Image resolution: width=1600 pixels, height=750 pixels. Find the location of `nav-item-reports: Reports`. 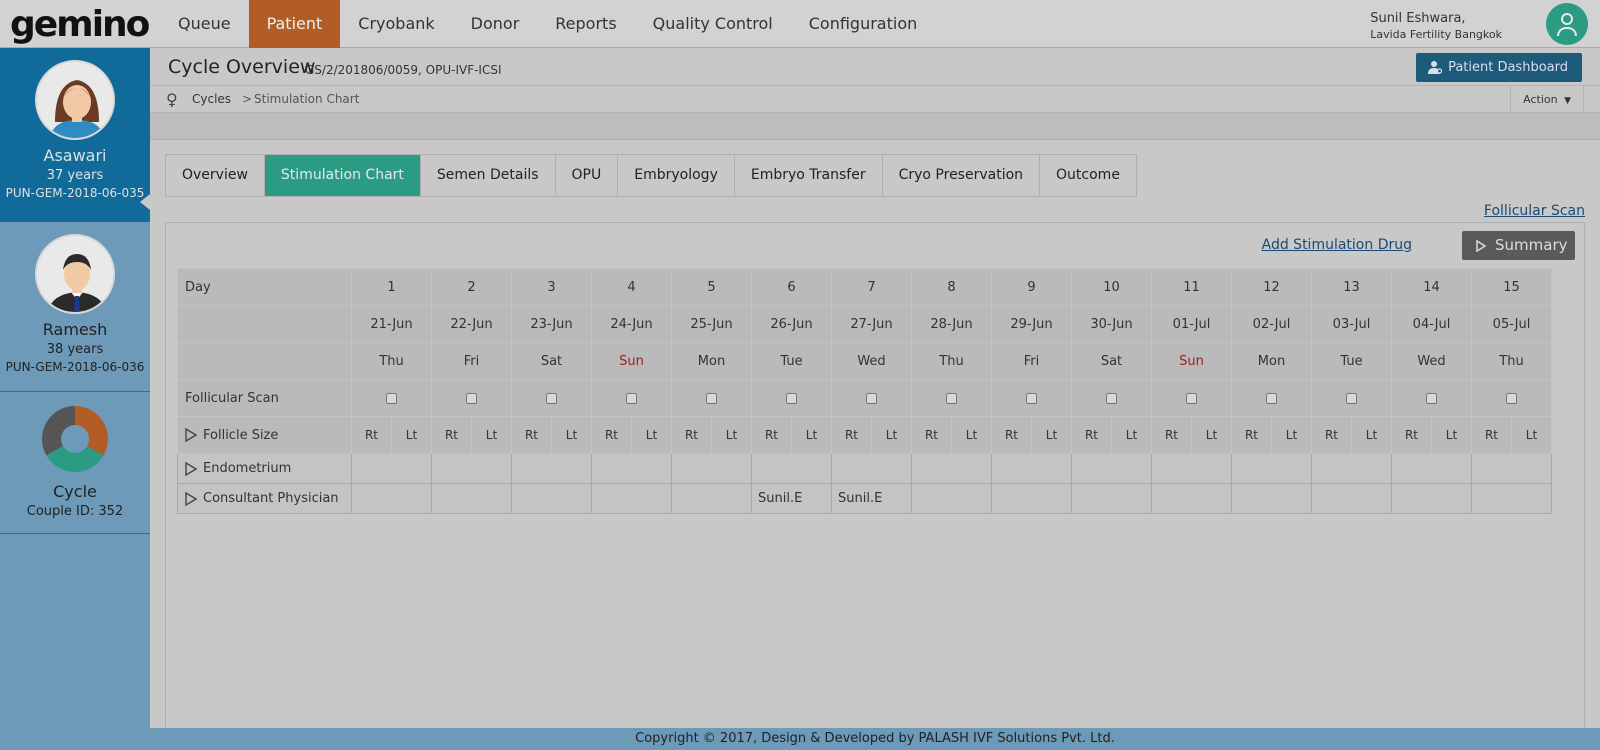

nav-item-reports: Reports is located at coordinates (585, 24).